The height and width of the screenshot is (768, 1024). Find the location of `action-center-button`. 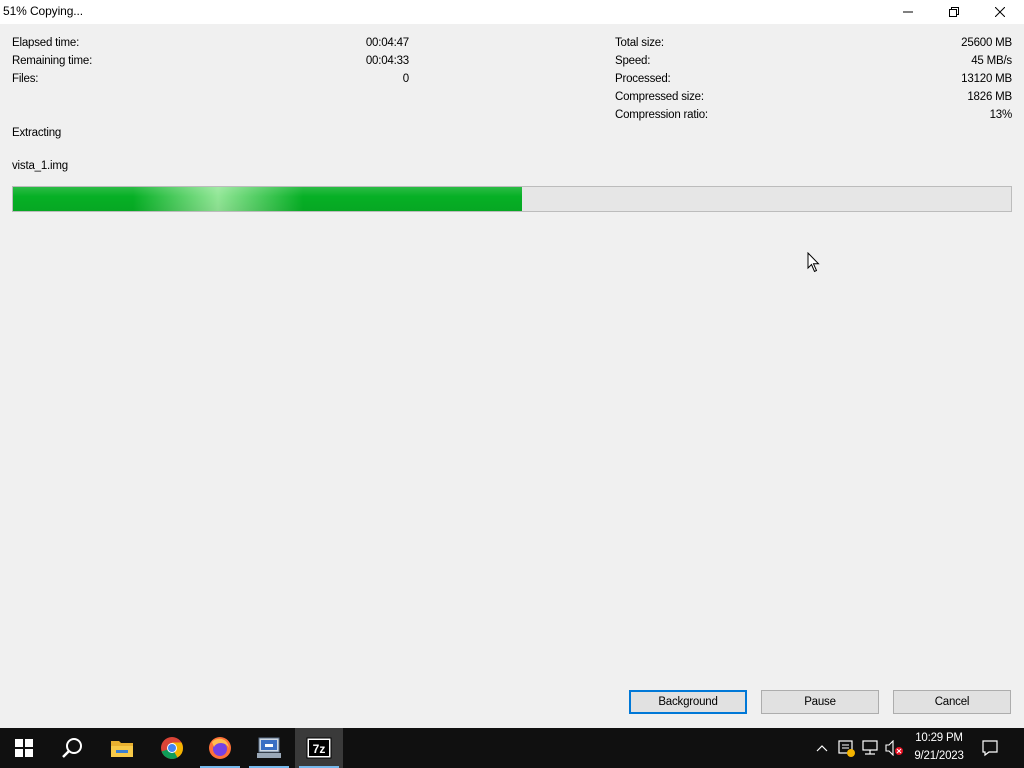

action-center-button is located at coordinates (990, 748).